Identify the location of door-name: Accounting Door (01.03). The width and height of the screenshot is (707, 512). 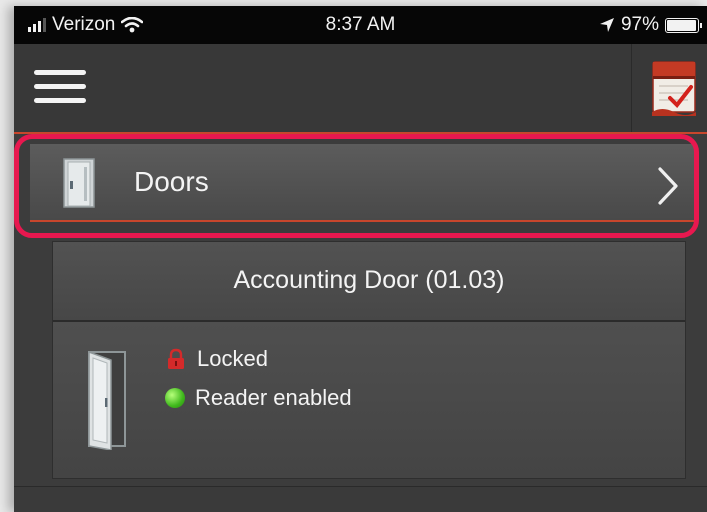
(369, 280).